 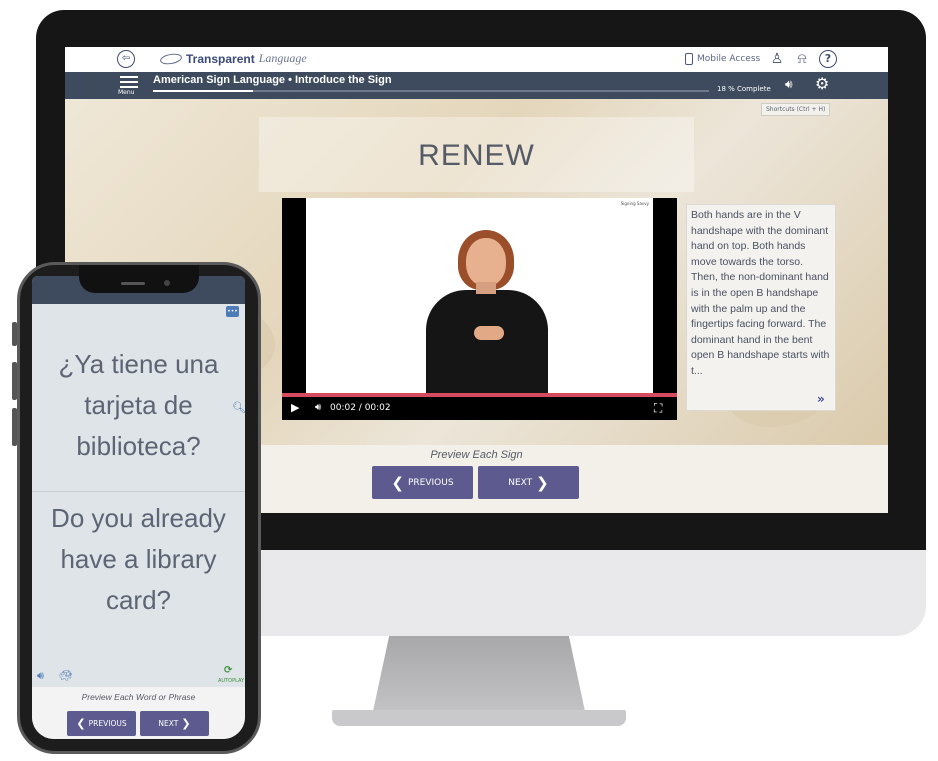 What do you see at coordinates (796, 109) in the screenshot?
I see `shortcuts-hint: Shortcuts (Ctrl + H)` at bounding box center [796, 109].